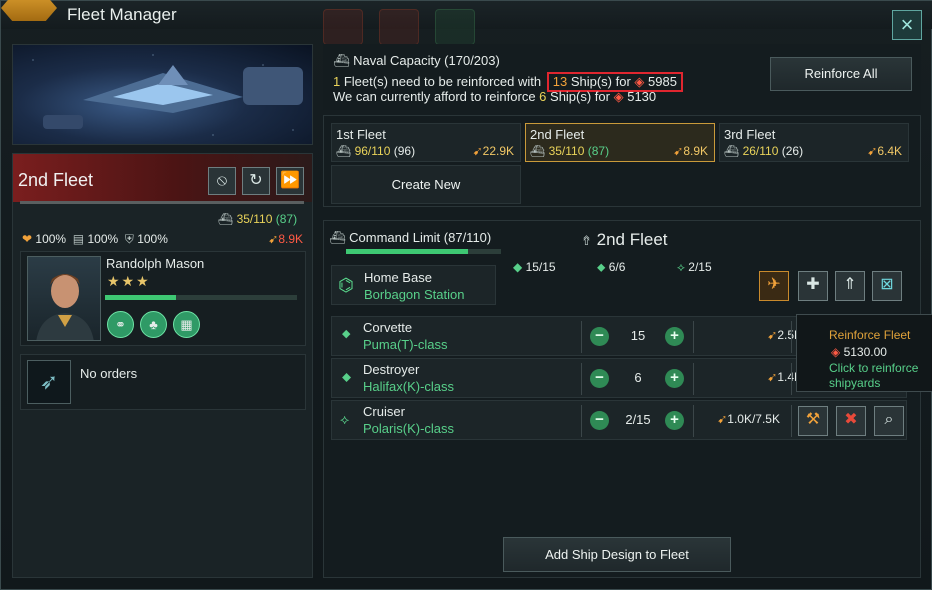 This screenshot has height=590, width=932. What do you see at coordinates (426, 142) in the screenshot?
I see `fleet-card-1st: 1st Fleet ⛴ 96/110 (96) ➹22.9K` at bounding box center [426, 142].